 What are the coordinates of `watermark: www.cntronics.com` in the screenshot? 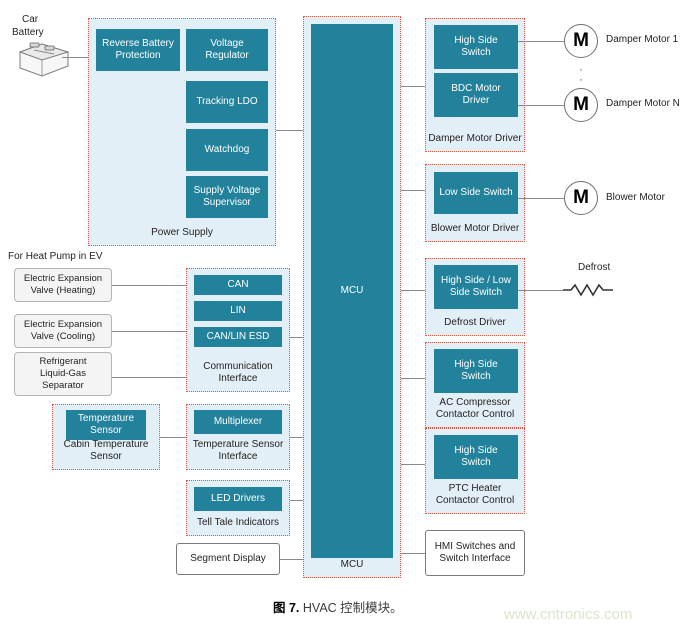 It's located at (568, 614).